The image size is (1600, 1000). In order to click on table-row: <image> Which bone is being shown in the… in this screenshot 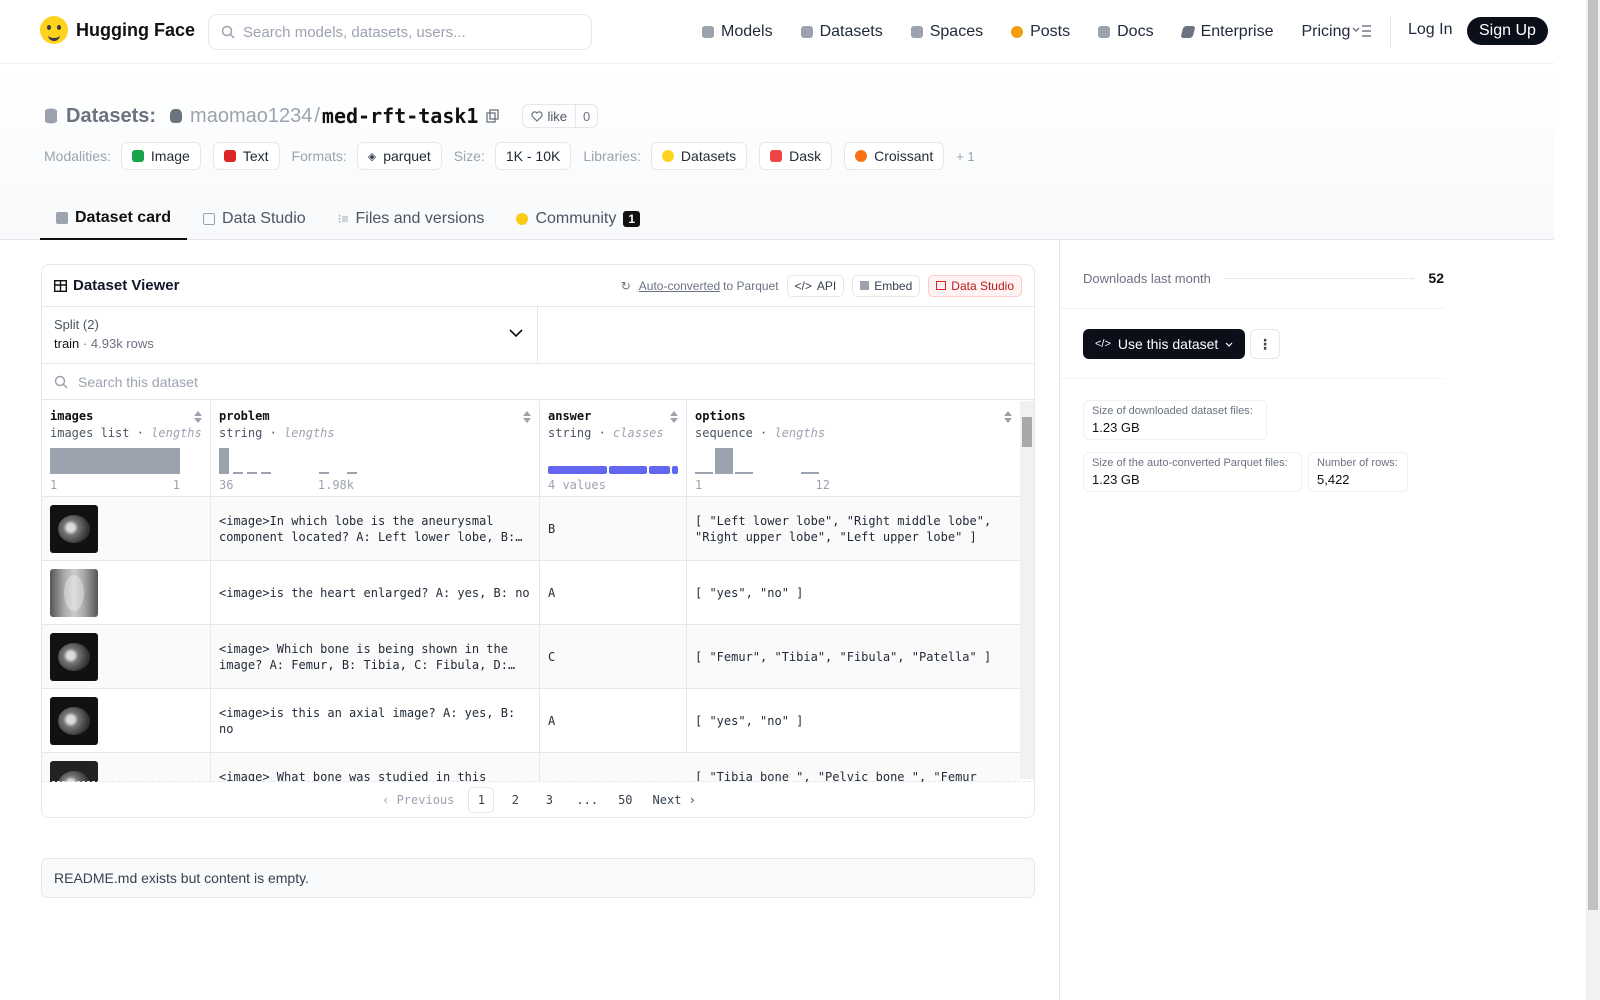, I will do `click(531, 657)`.